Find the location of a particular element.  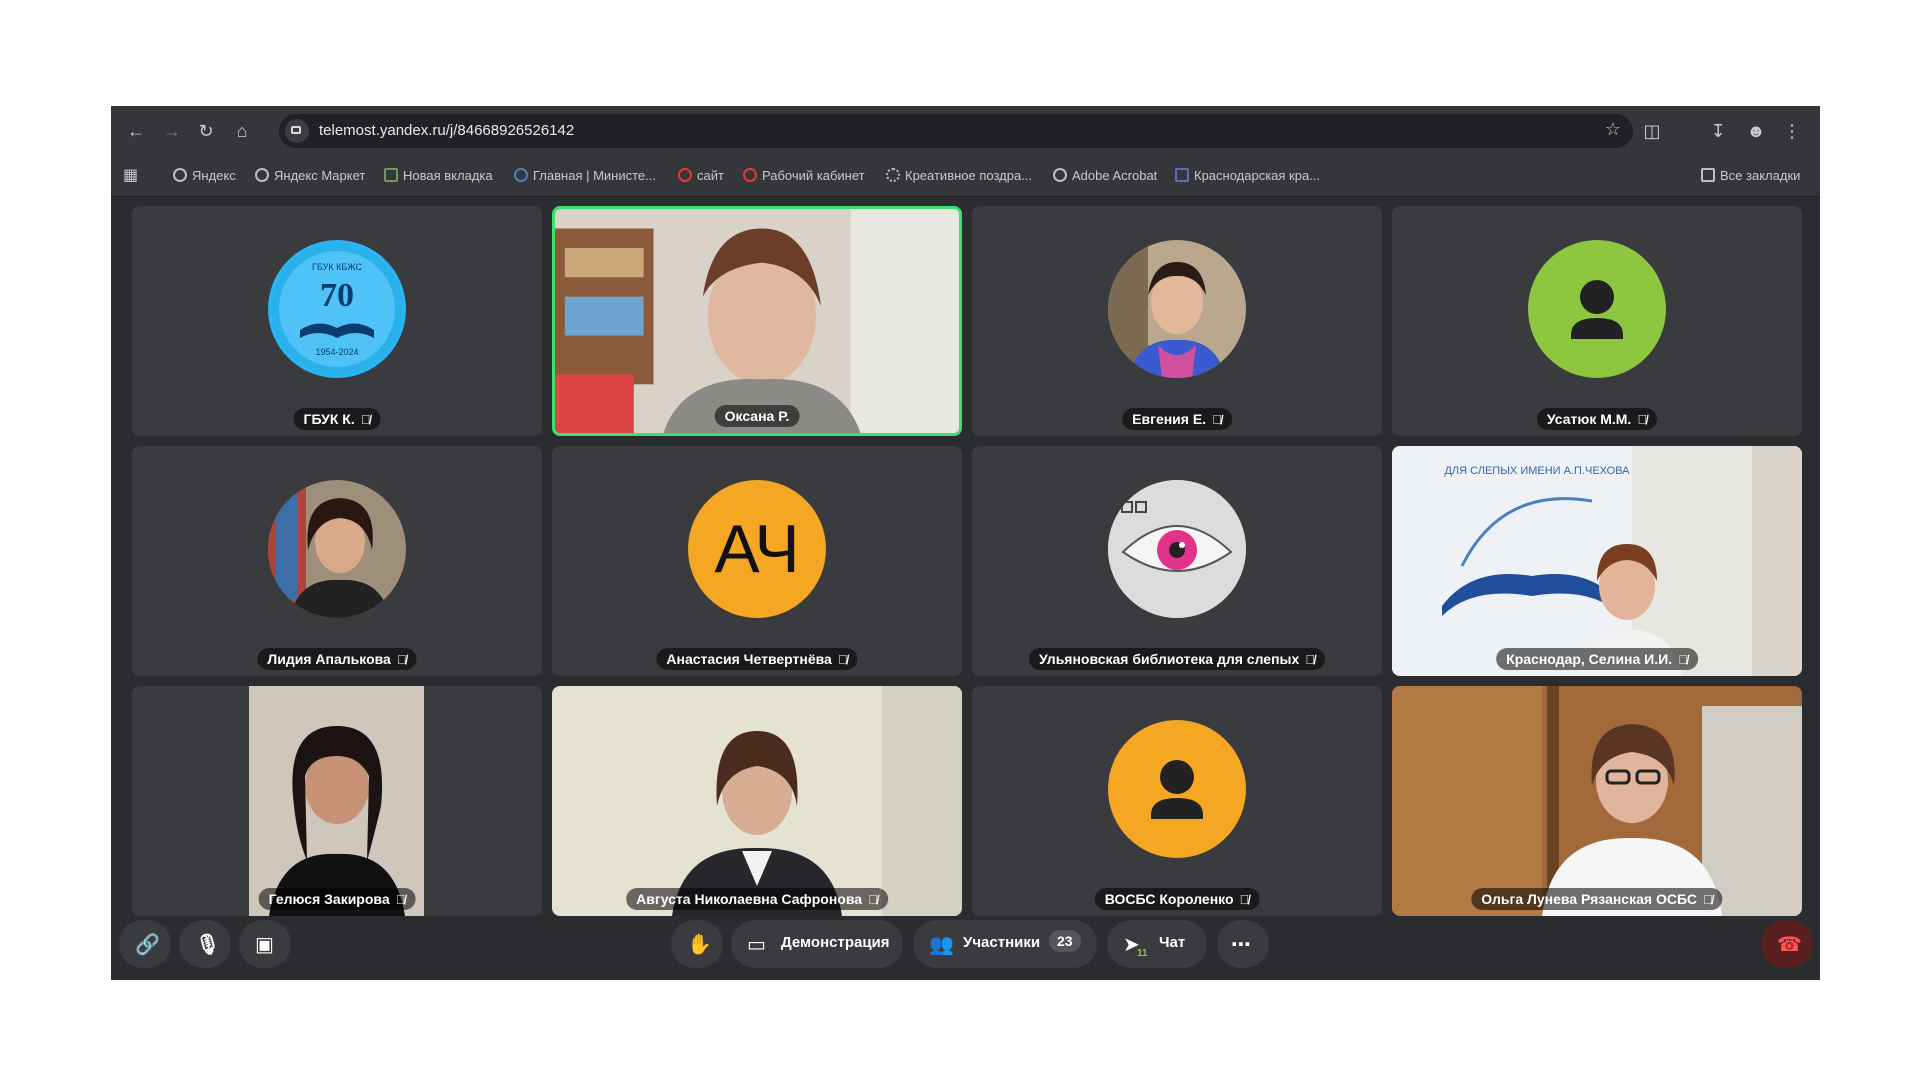

bookmark-market: Яндекс Маркет is located at coordinates (310, 175).